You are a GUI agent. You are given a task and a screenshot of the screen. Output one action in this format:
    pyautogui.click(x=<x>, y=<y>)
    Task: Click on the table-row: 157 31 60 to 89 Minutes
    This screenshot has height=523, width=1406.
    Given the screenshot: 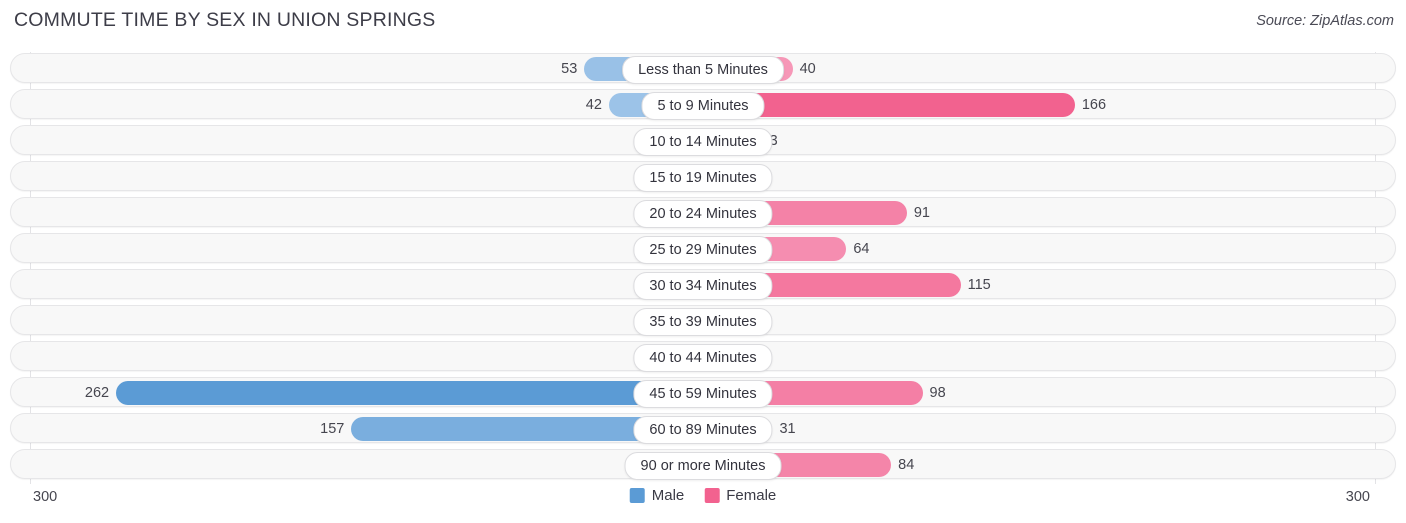 What is the action you would take?
    pyautogui.click(x=703, y=428)
    